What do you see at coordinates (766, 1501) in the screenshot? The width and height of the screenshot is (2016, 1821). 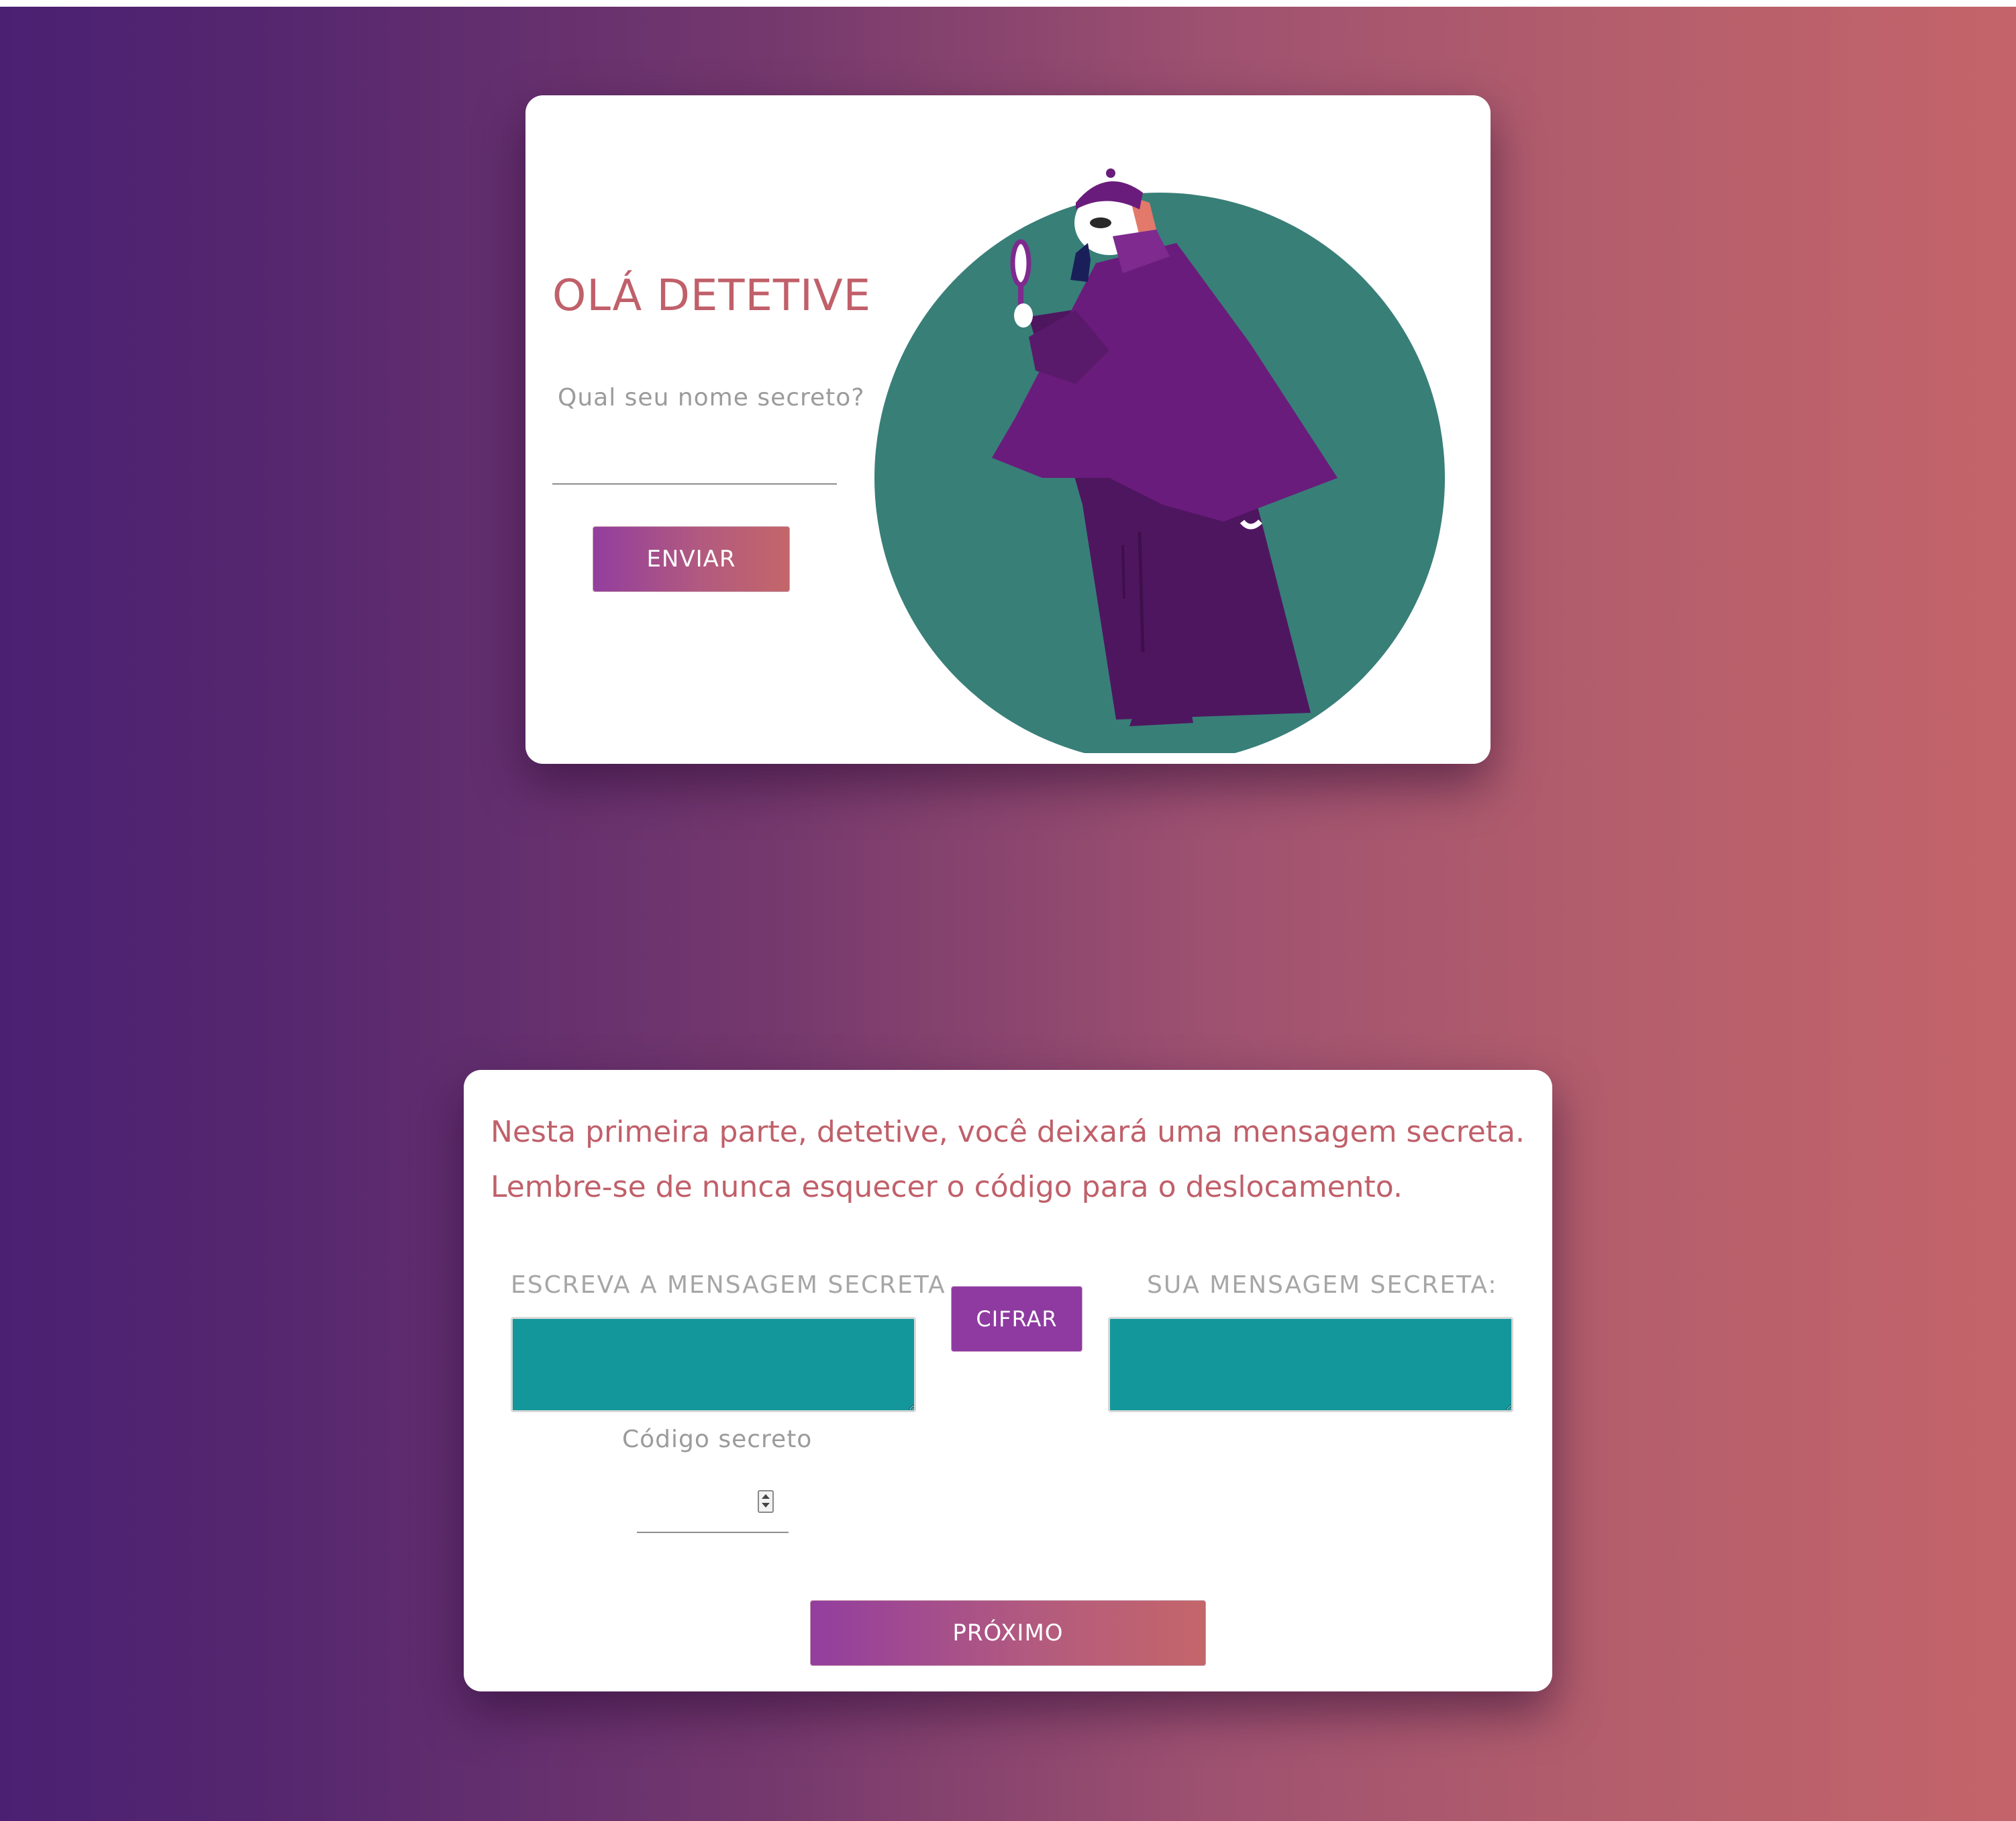 I see `number-spinner-icon` at bounding box center [766, 1501].